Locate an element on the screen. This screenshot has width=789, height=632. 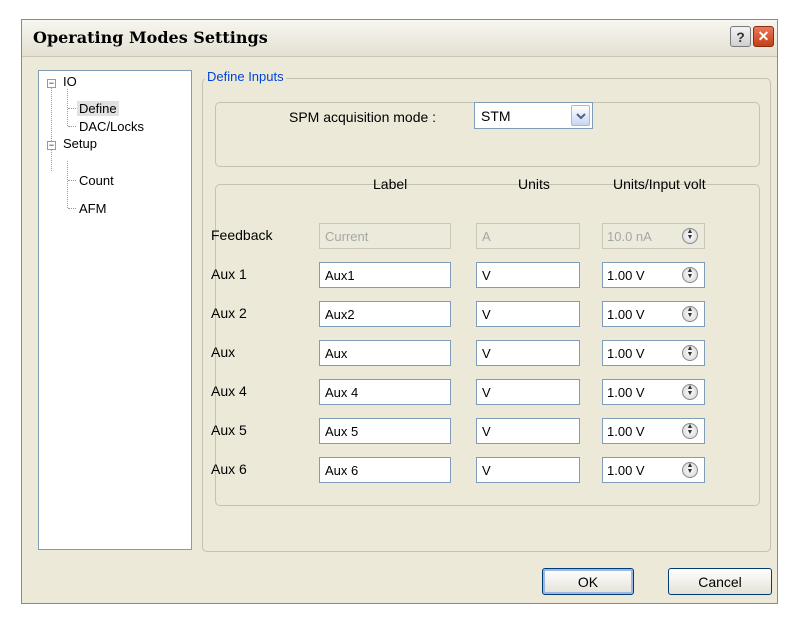
close-icon: ✕ is located at coordinates (763, 36).